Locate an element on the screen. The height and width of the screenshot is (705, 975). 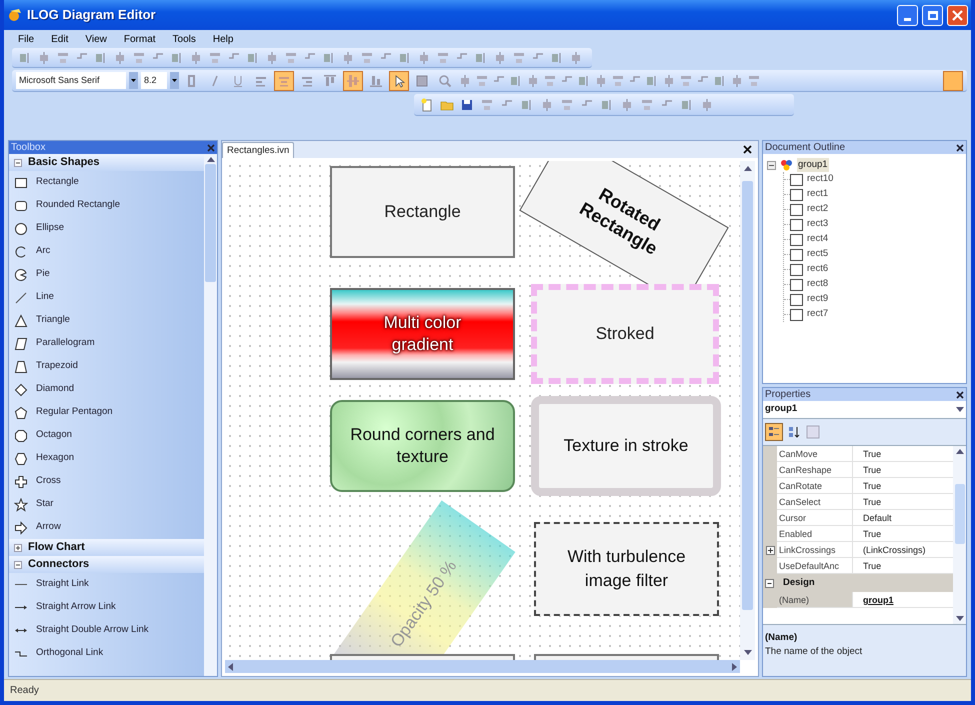
shape-label: With turbulence image filter is located at coordinates (626, 569).